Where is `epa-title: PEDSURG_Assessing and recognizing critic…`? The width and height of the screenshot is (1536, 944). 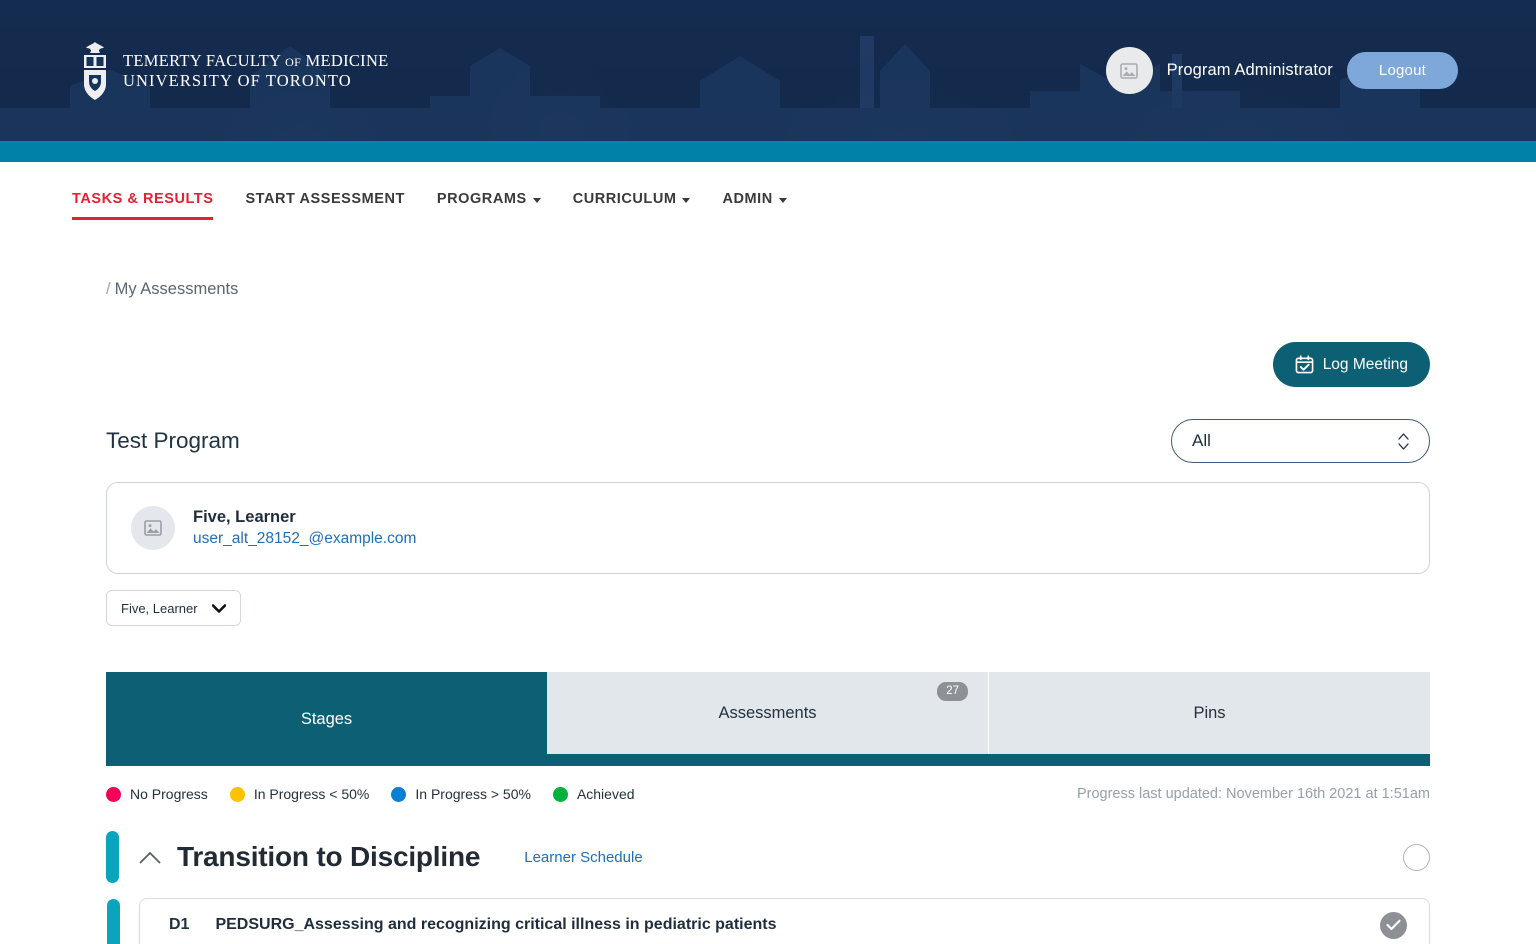 epa-title: PEDSURG_Assessing and recognizing critic… is located at coordinates (496, 924).